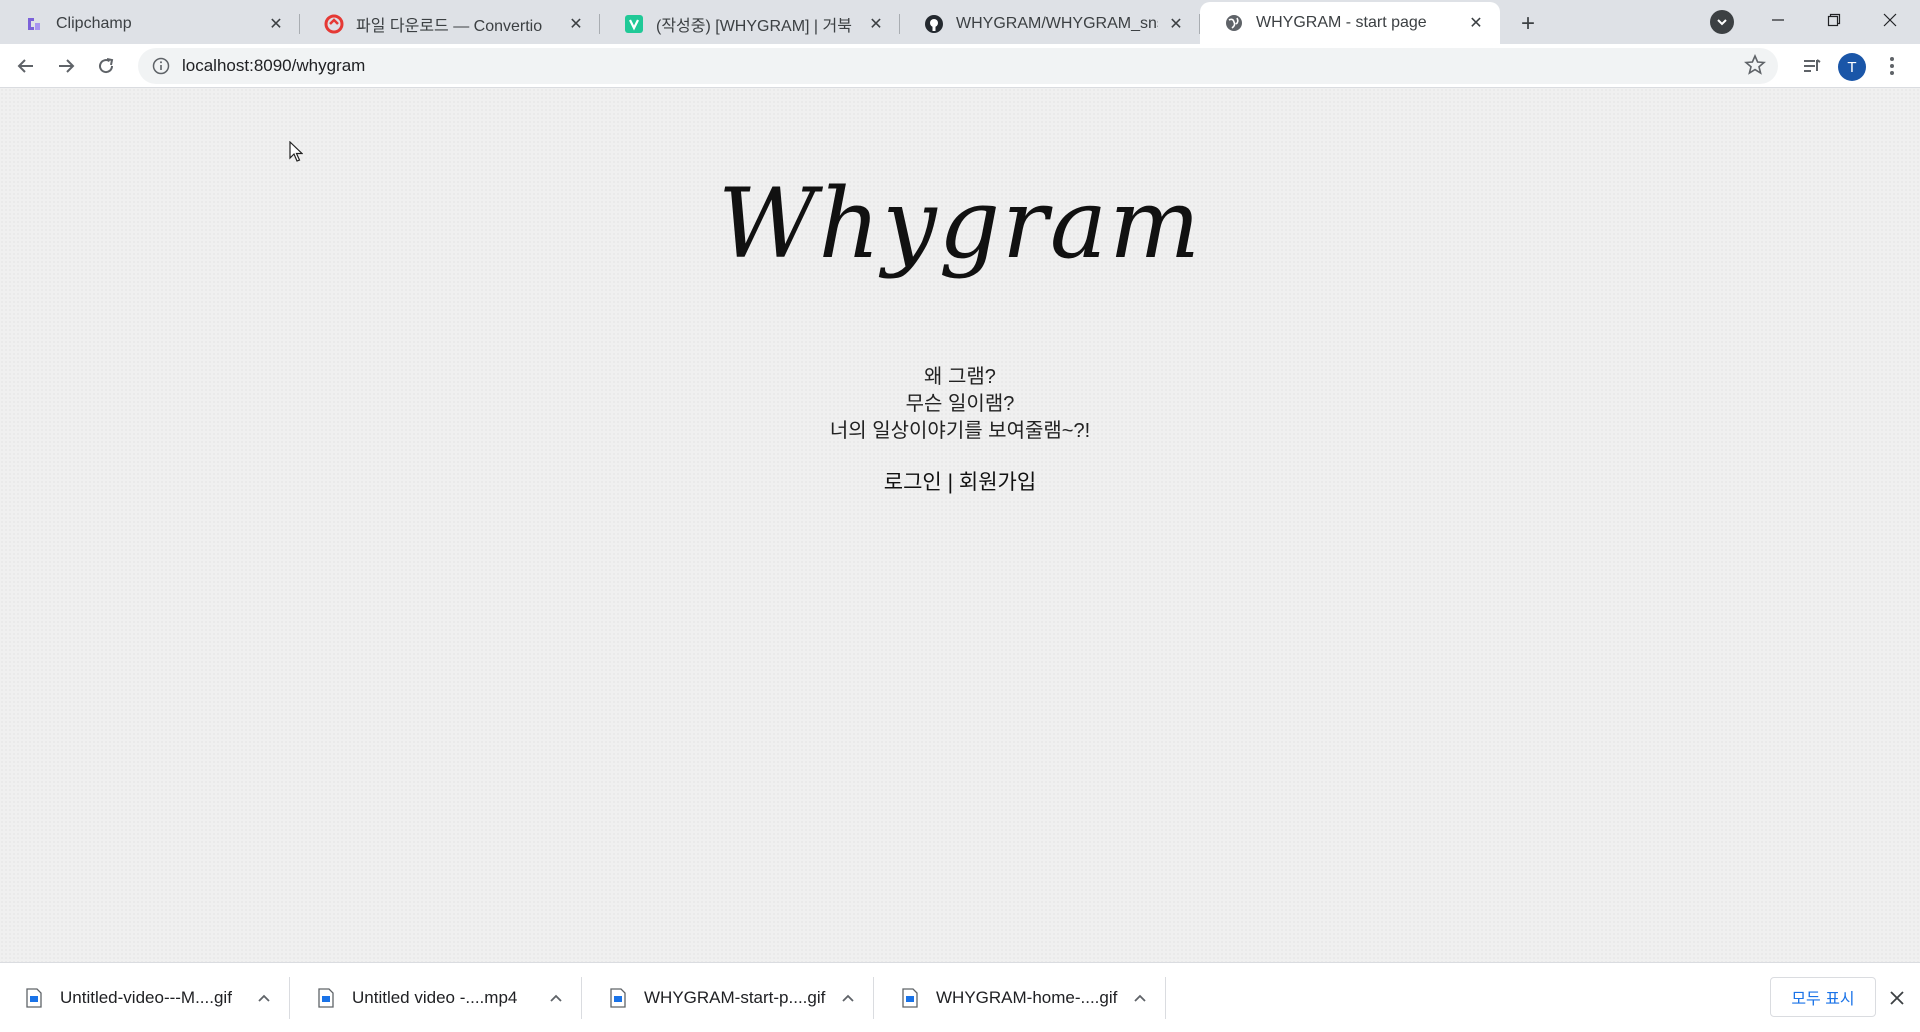 The width and height of the screenshot is (1920, 1032). I want to click on tab-convertio: 파일 다운로드 — Convertio ✕, so click(450, 24).